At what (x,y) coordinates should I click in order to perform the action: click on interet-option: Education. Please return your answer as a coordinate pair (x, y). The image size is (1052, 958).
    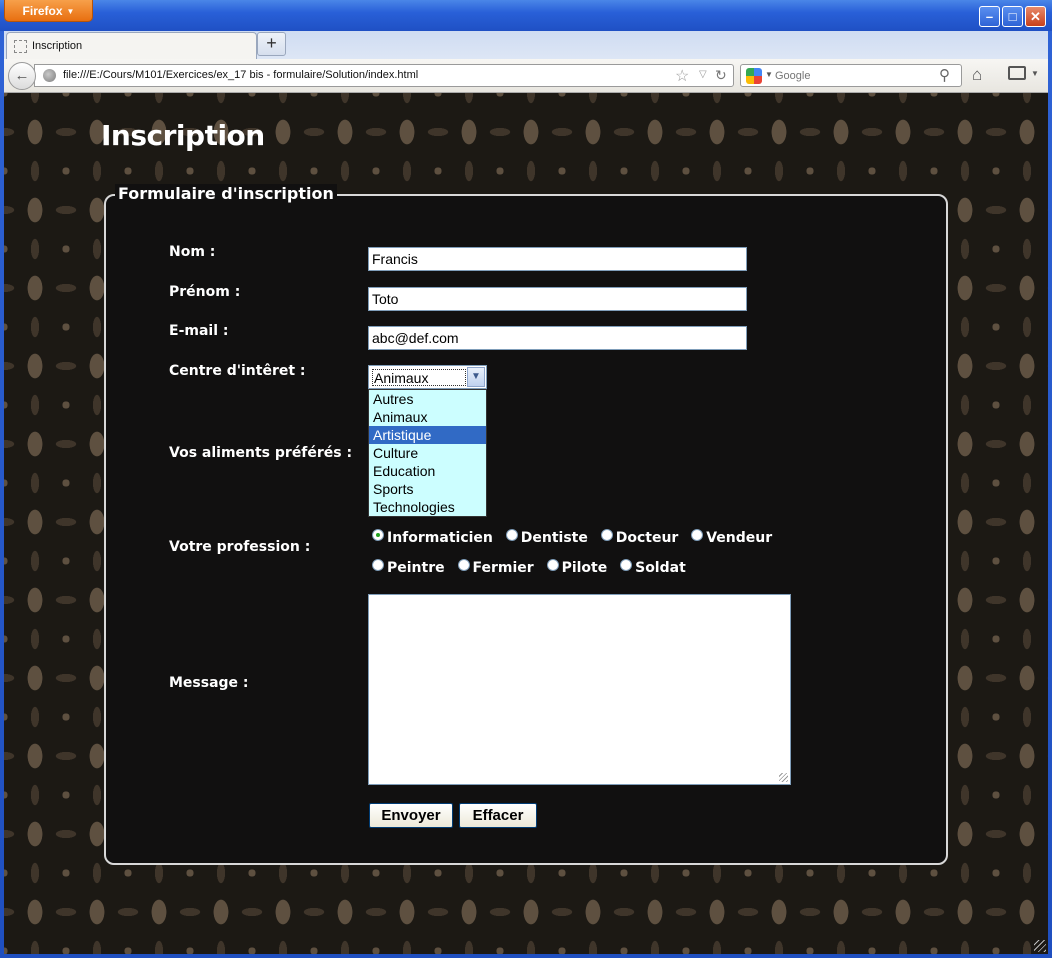
    Looking at the image, I should click on (427, 471).